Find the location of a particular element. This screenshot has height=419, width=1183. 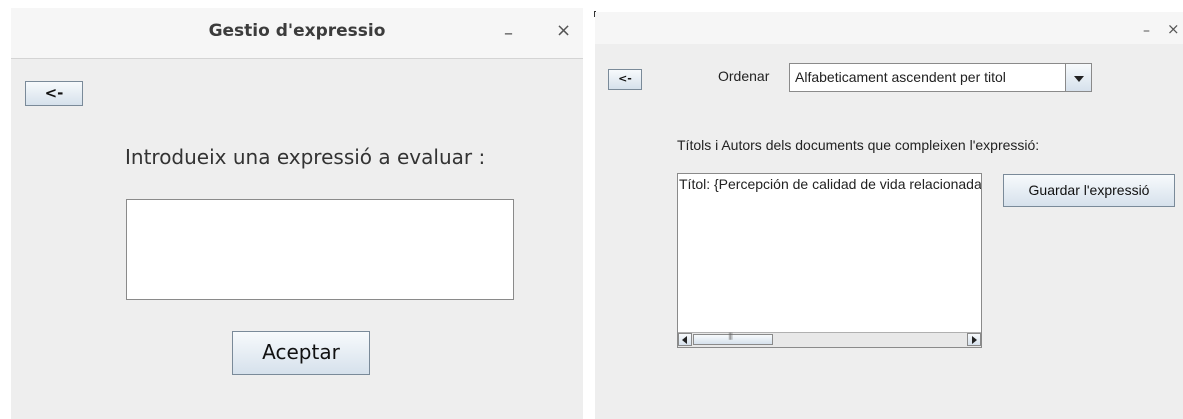

scroll-left-icon is located at coordinates (685, 339).